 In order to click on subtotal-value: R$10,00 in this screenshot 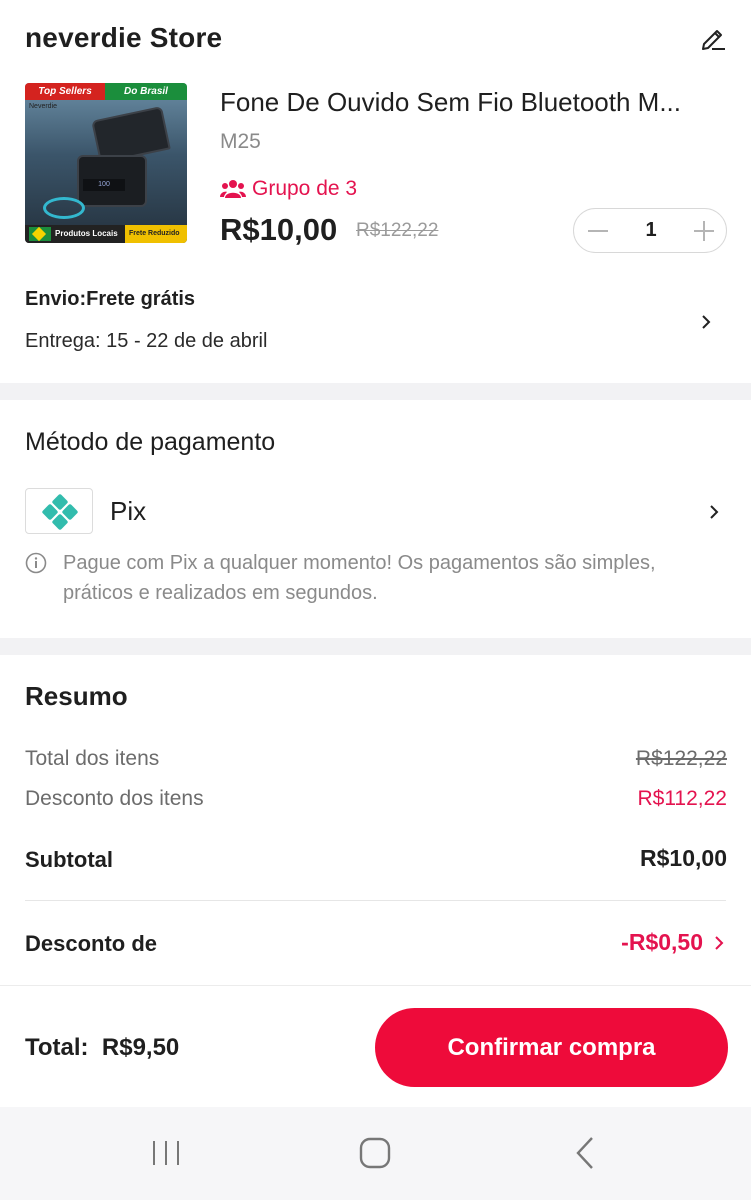, I will do `click(683, 858)`.